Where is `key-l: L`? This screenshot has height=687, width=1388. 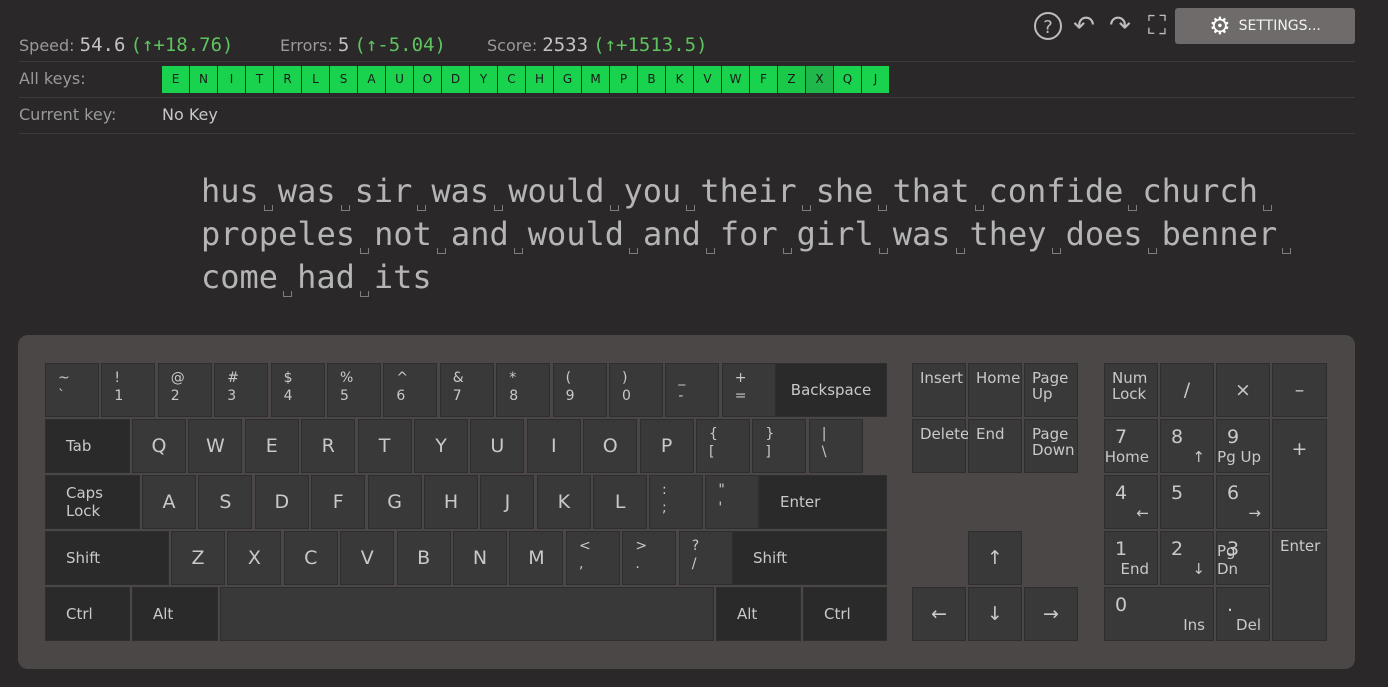
key-l: L is located at coordinates (620, 502).